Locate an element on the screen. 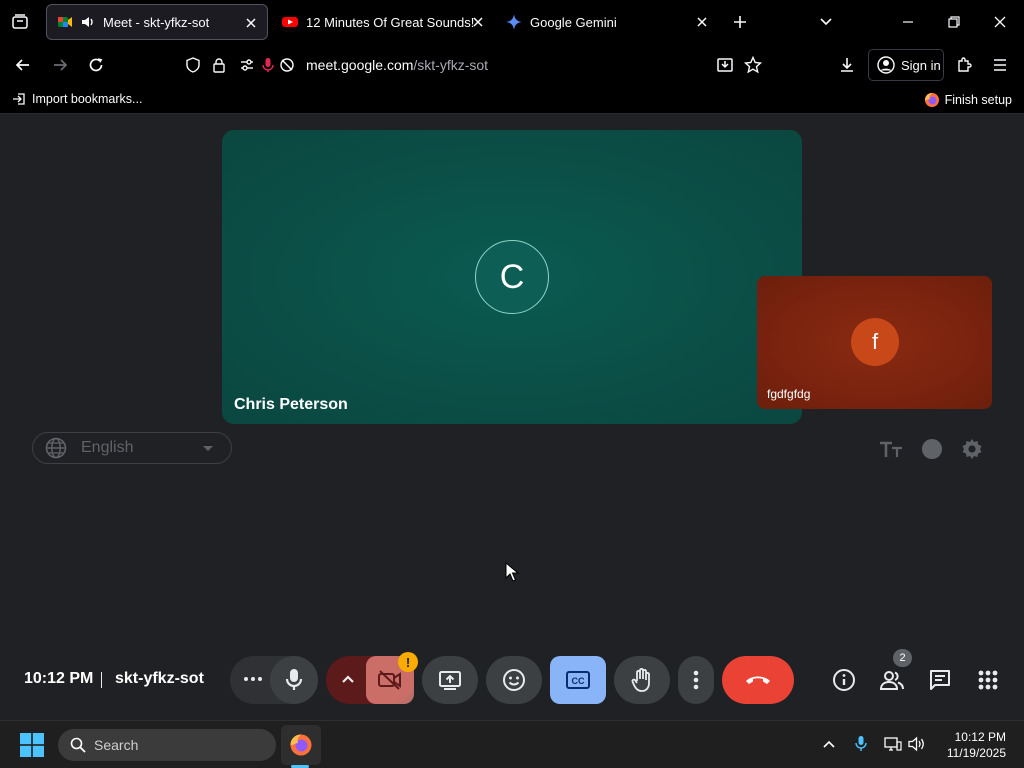 The image size is (1024, 768). finish-setup-button: Finish setup is located at coordinates (968, 100).